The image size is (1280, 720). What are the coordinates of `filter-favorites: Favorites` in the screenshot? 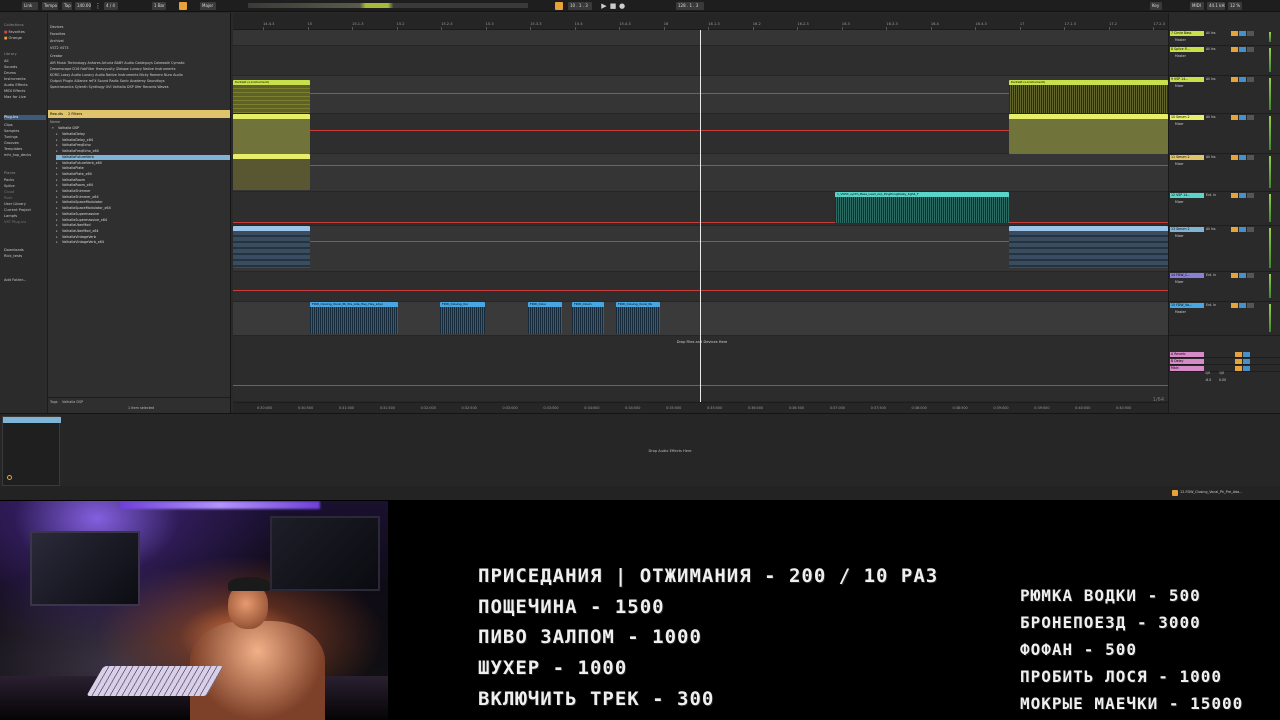 It's located at (57, 34).